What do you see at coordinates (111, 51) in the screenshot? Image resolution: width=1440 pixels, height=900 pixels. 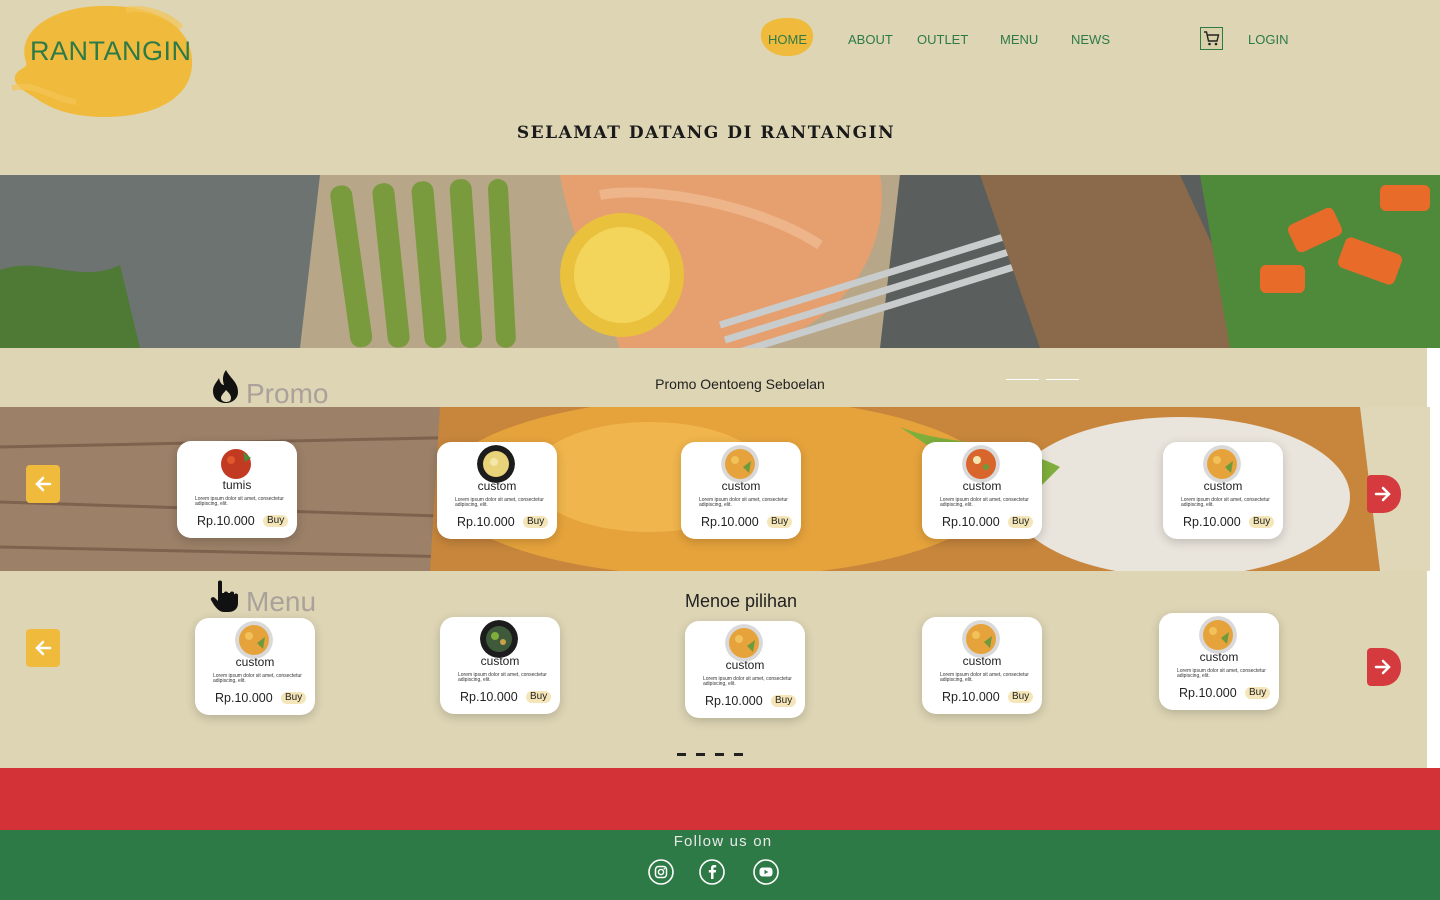 I see `logo: RANTANGIN` at bounding box center [111, 51].